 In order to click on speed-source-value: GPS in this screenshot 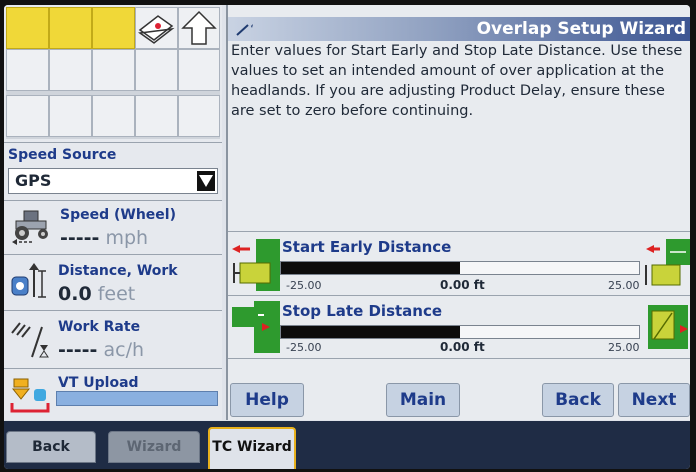, I will do `click(33, 180)`.